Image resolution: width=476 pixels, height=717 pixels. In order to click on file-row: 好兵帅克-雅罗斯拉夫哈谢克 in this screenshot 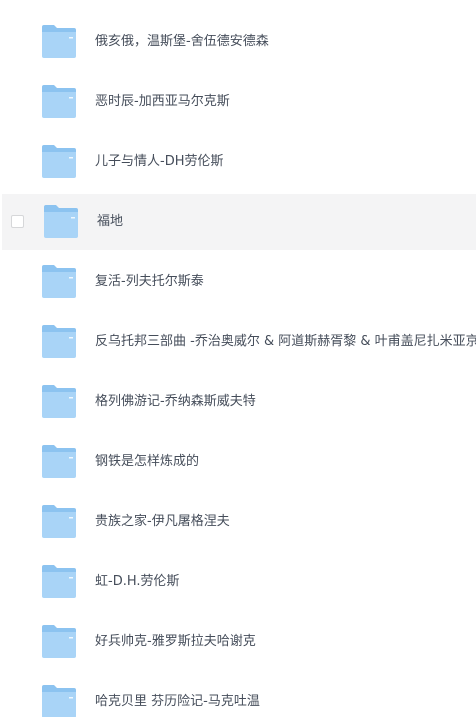, I will do `click(238, 642)`.